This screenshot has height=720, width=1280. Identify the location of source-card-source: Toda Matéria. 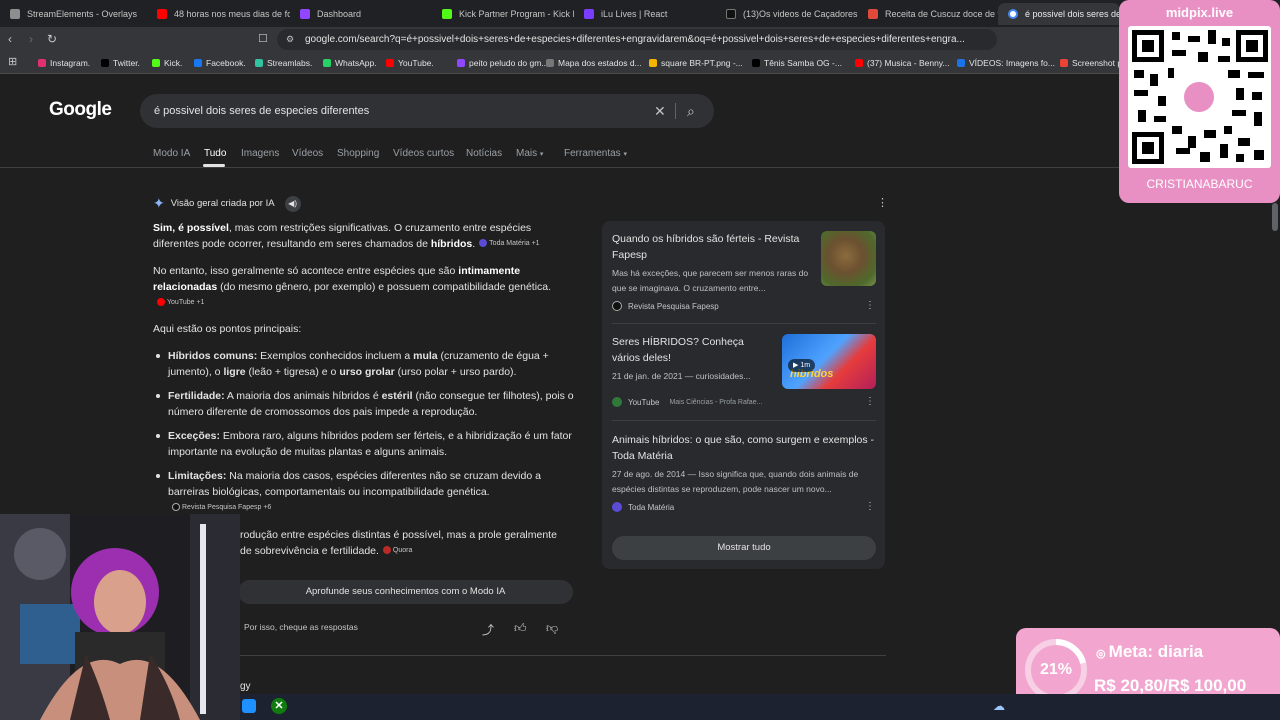
(643, 507).